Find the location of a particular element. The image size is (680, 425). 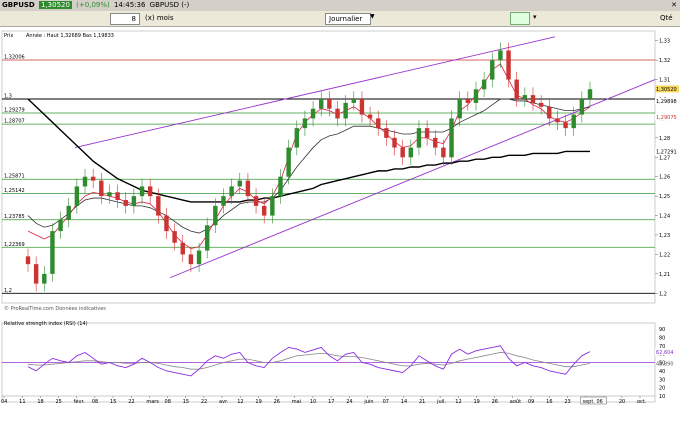

x-tick-label: avr. is located at coordinates (224, 402).